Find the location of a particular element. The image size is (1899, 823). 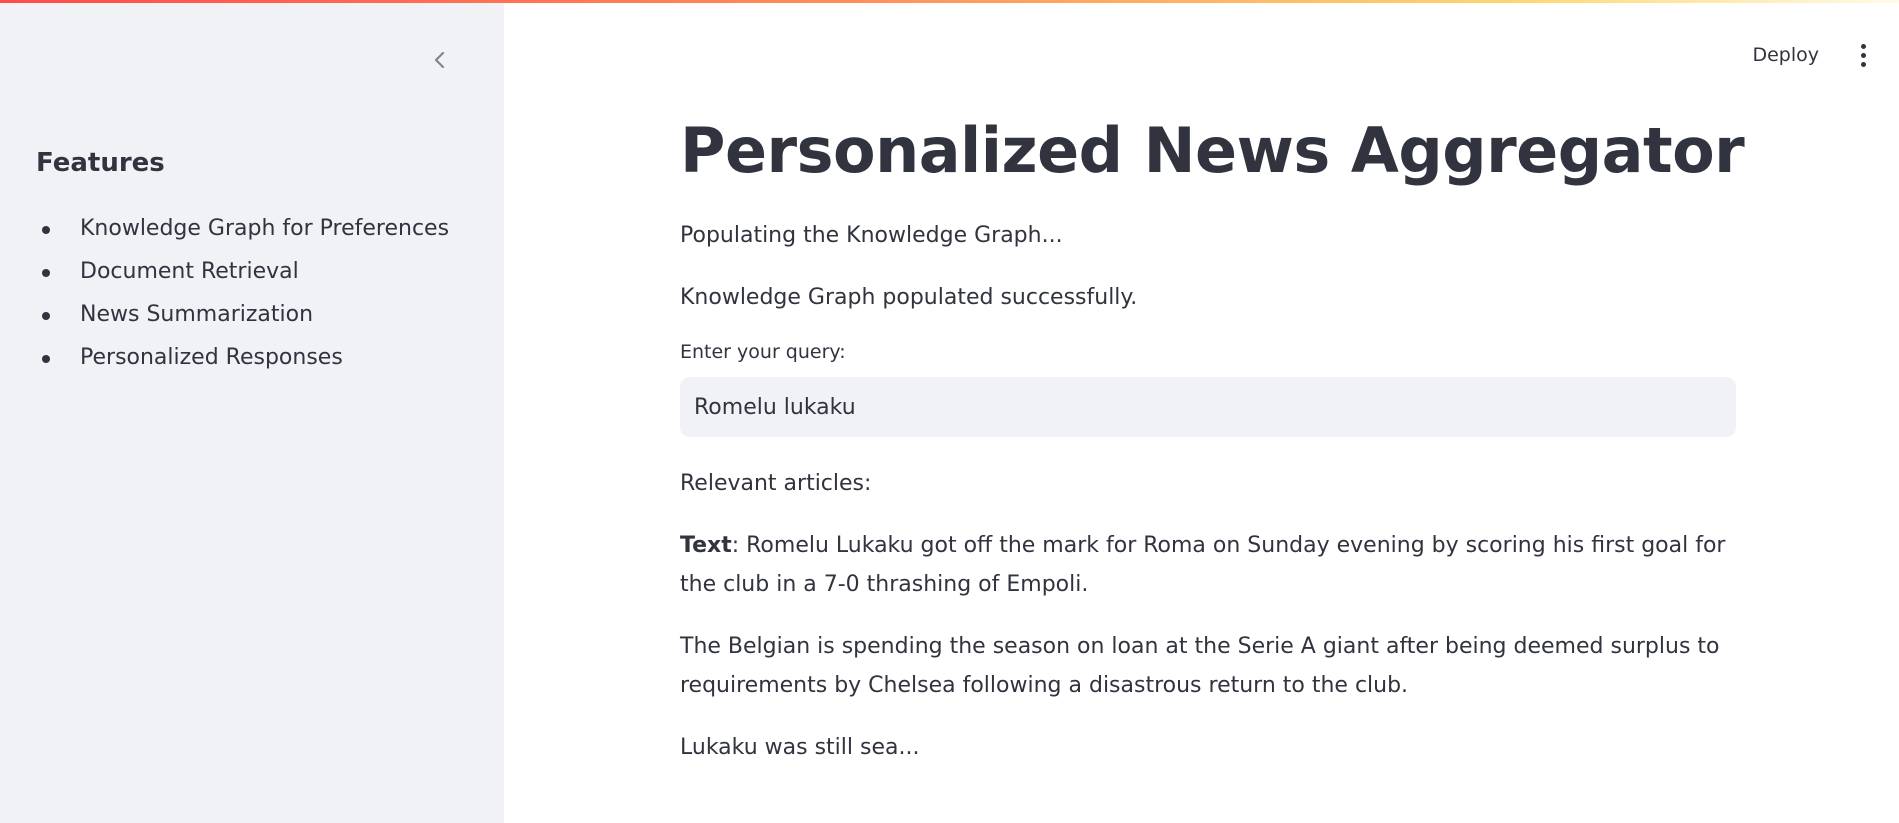

feature-item-news-summarization: News Summarization is located at coordinates (242, 317).